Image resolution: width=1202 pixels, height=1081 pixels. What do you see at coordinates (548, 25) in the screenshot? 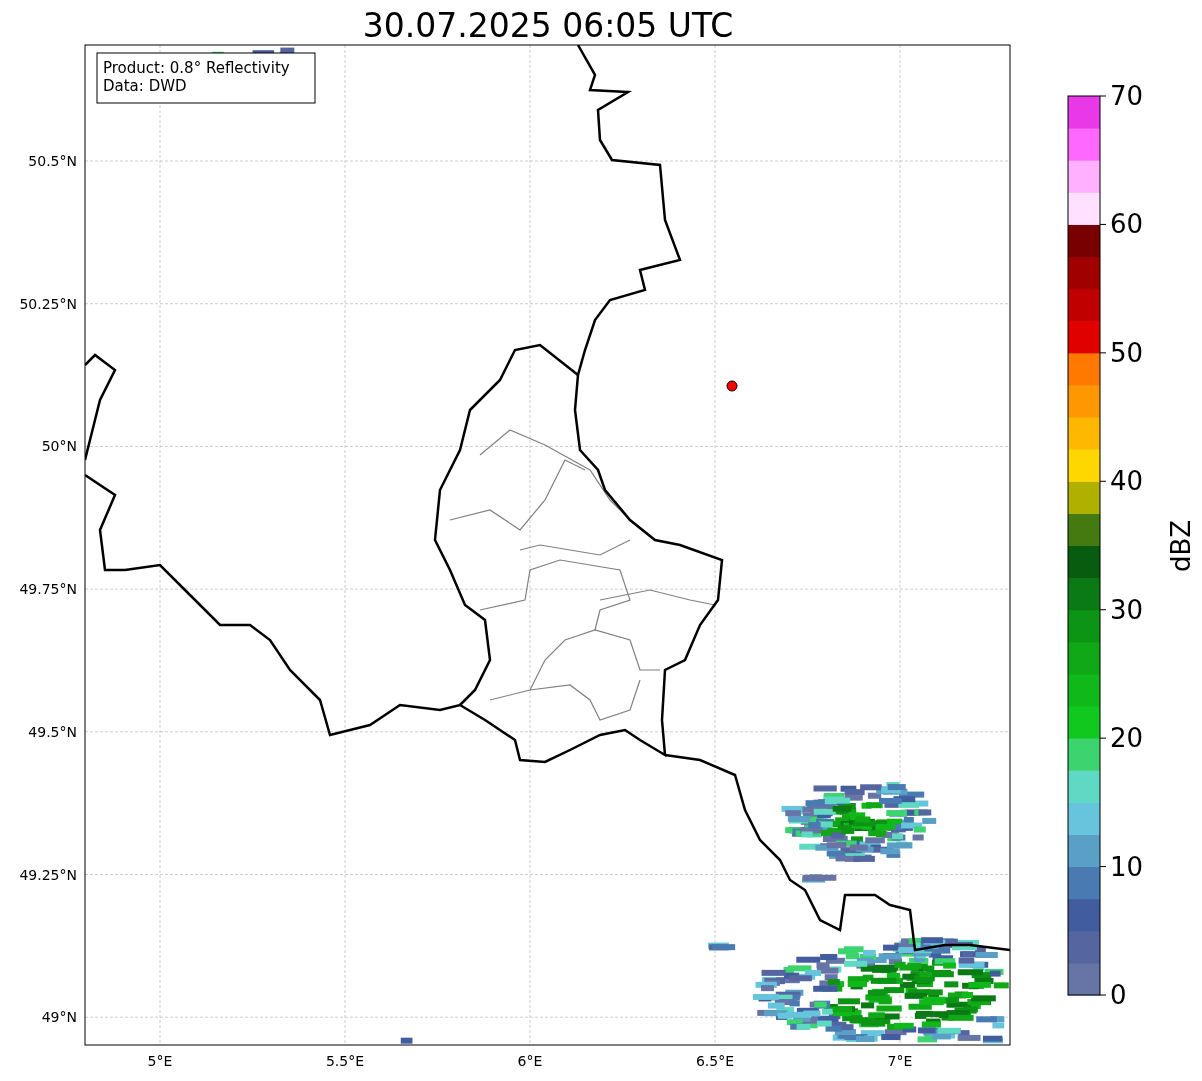
I see `chart-title: 30.07.2025 06:05 UTC` at bounding box center [548, 25].